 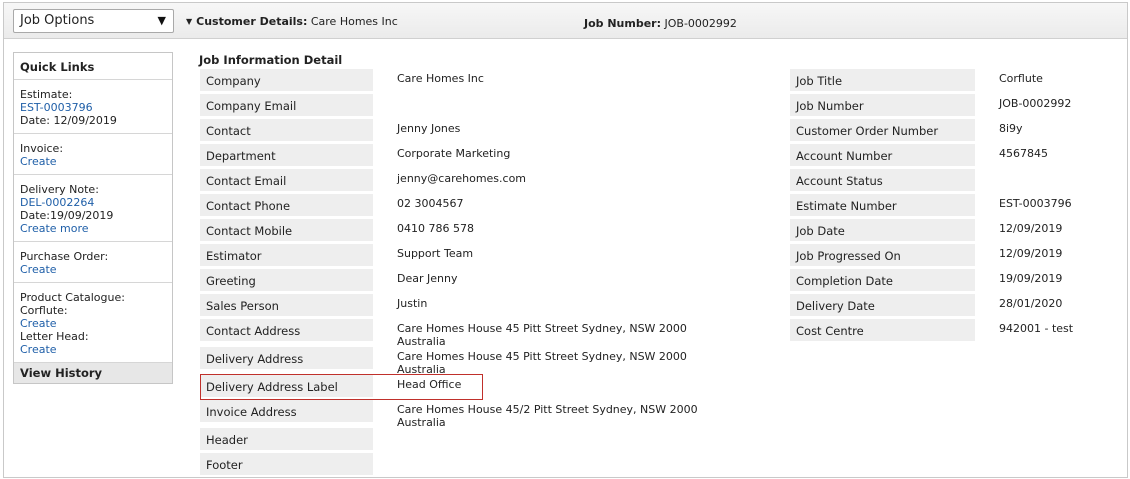 What do you see at coordinates (623, 23) in the screenshot?
I see `job-number-label: Job Number:` at bounding box center [623, 23].